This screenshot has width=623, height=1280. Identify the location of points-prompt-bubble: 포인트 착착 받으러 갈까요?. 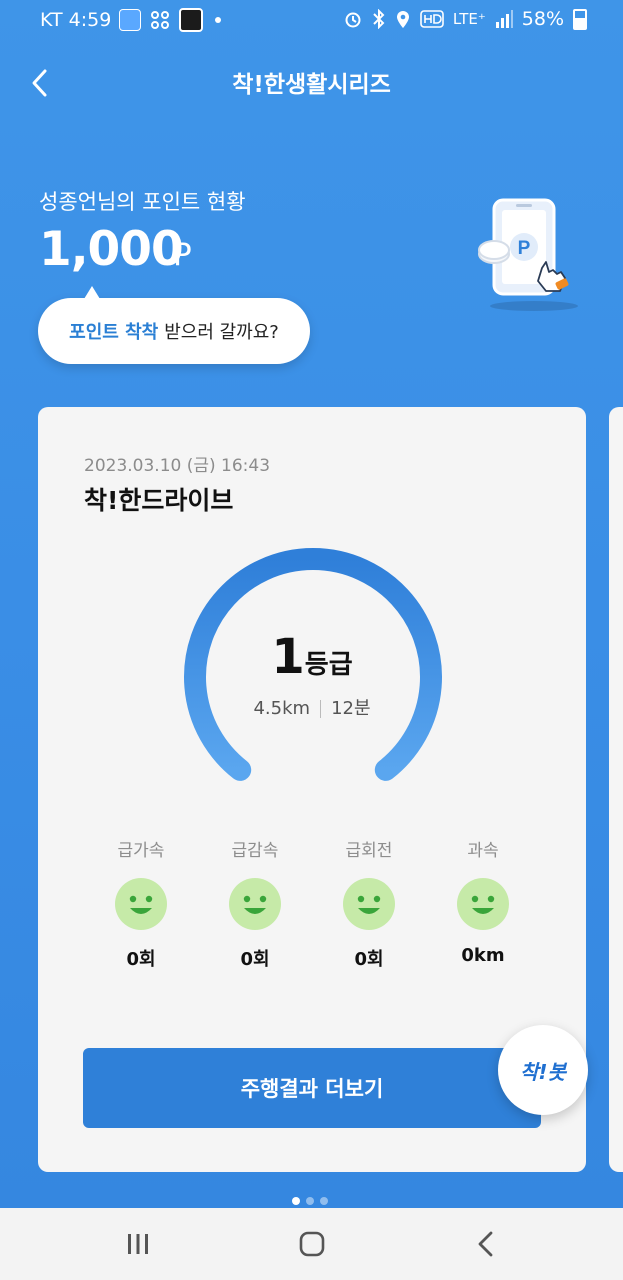
(174, 325).